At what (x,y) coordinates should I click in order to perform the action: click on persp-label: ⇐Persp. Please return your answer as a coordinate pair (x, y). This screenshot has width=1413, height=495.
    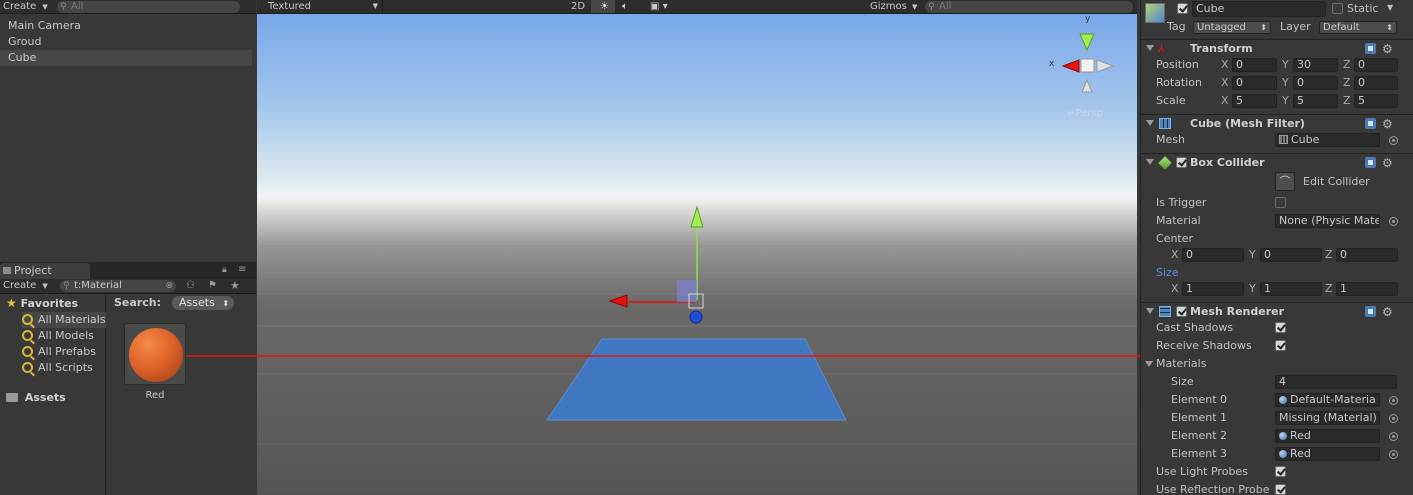
    Looking at the image, I should click on (1085, 113).